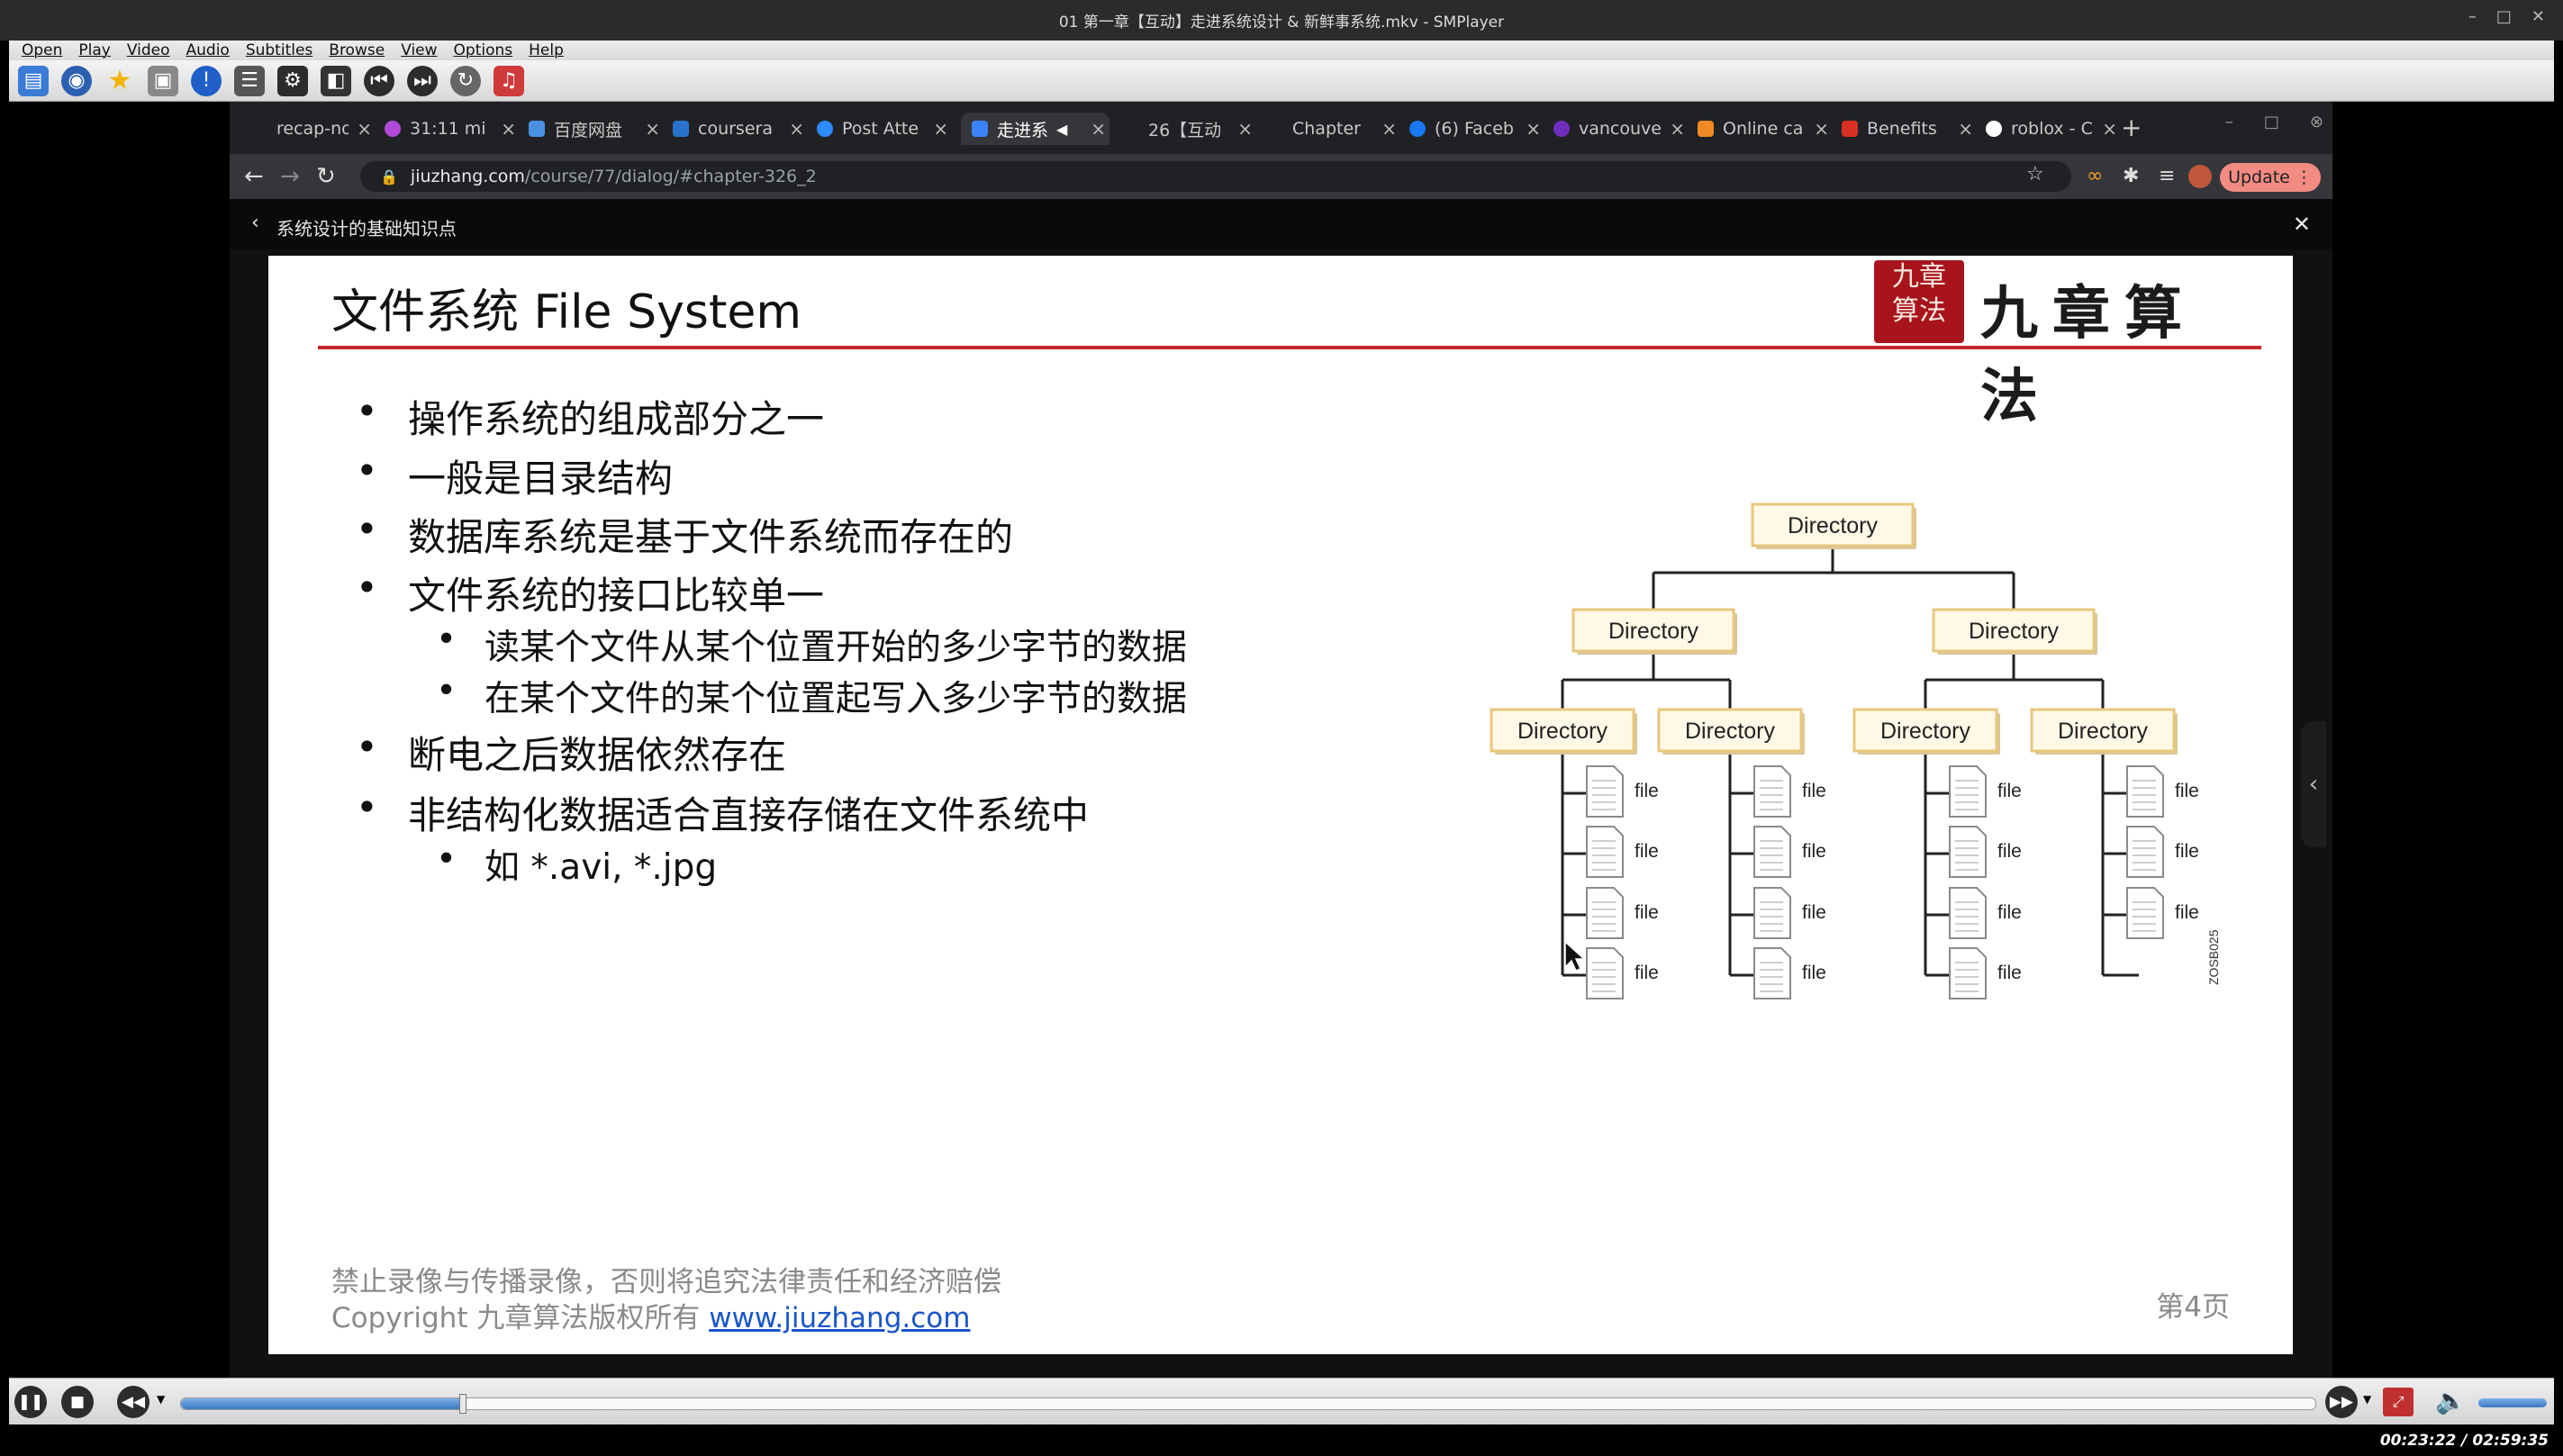 The height and width of the screenshot is (1456, 2563). I want to click on seek-handle, so click(463, 1404).